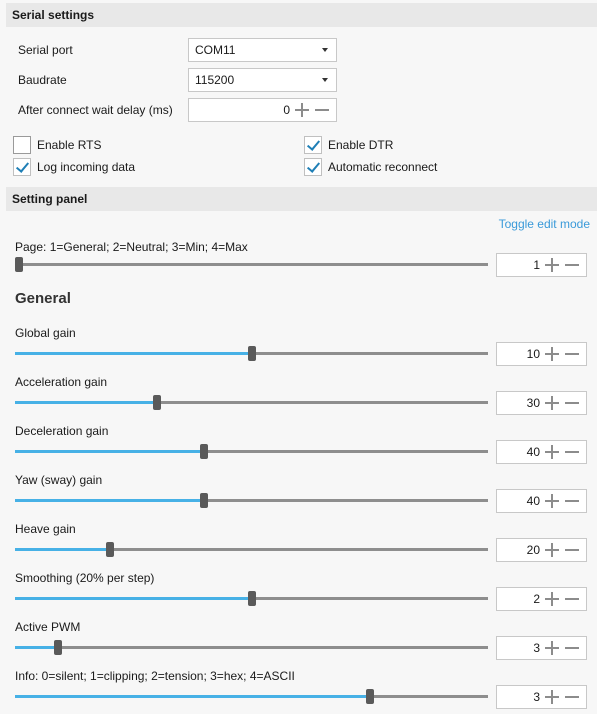  I want to click on serial-settings-header: Serial settings, so click(301, 15).